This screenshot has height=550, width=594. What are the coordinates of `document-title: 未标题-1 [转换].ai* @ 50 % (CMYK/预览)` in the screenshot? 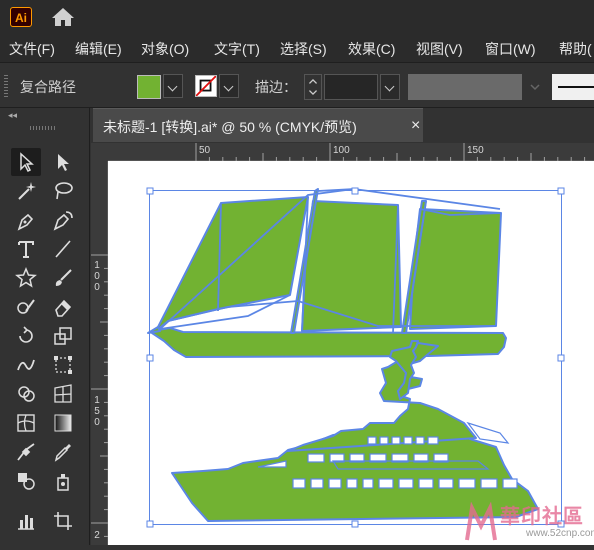 It's located at (230, 127).